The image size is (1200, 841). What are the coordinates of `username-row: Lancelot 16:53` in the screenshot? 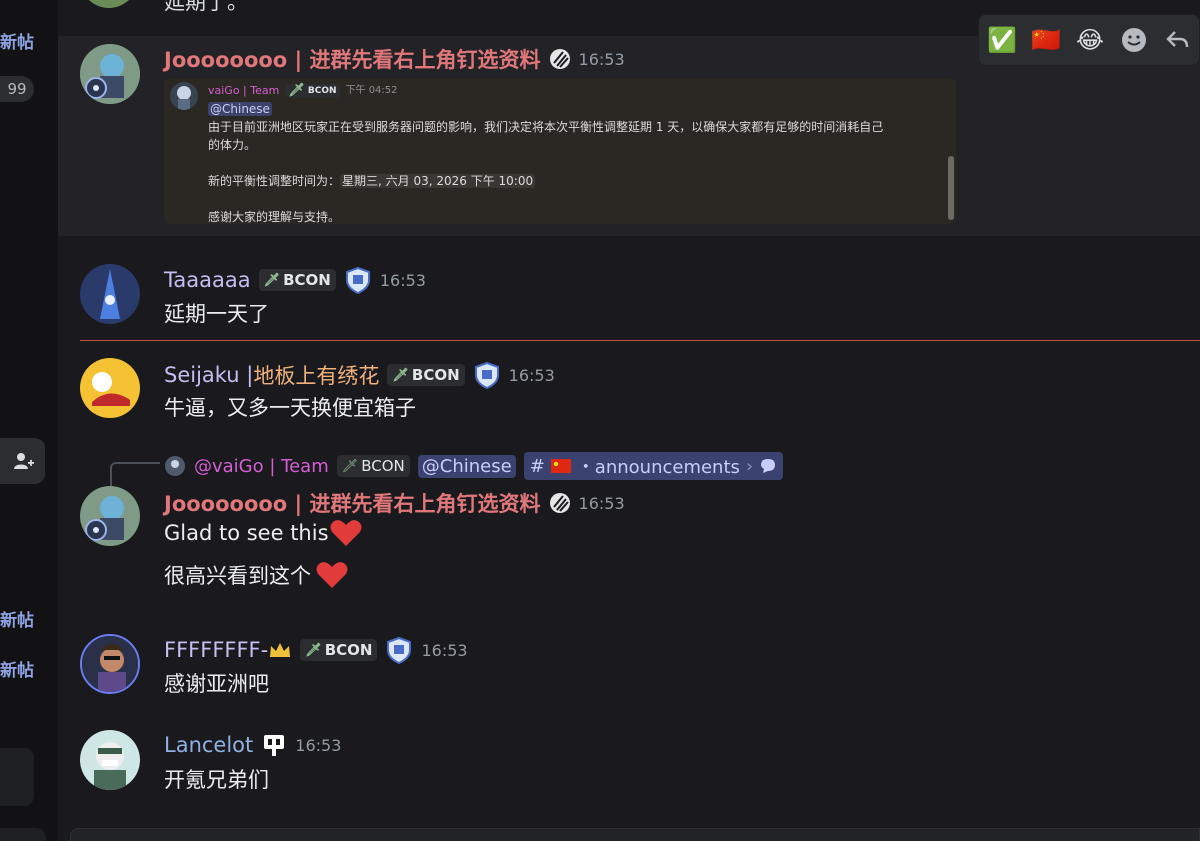 It's located at (252, 745).